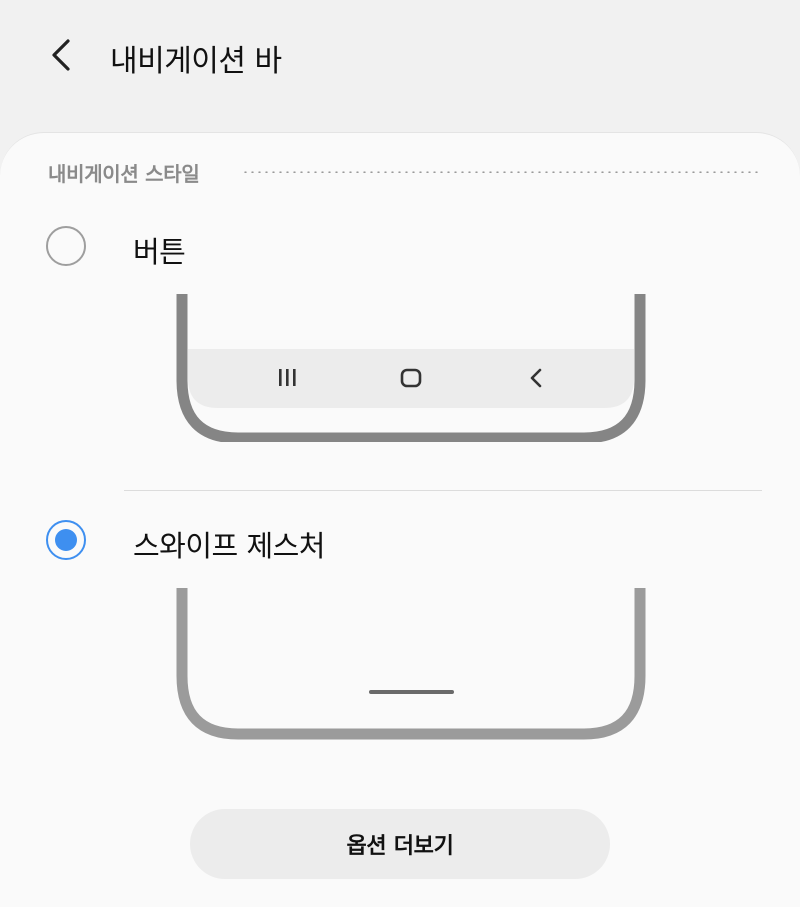 The image size is (800, 907). Describe the element at coordinates (124, 174) in the screenshot. I see `section-header: 내비게이션 스타일` at that location.